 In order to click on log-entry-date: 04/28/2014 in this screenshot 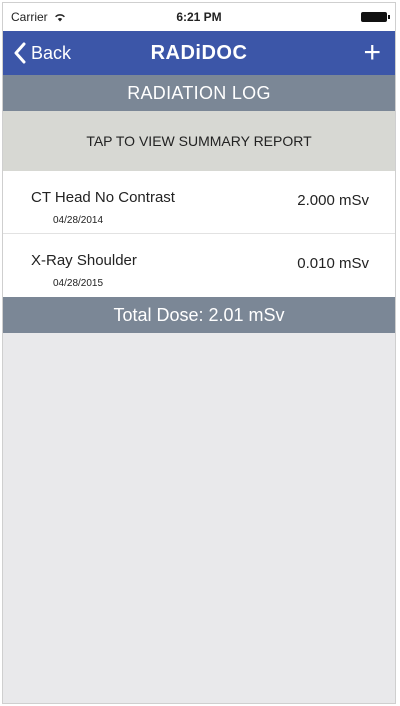, I will do `click(78, 220)`.